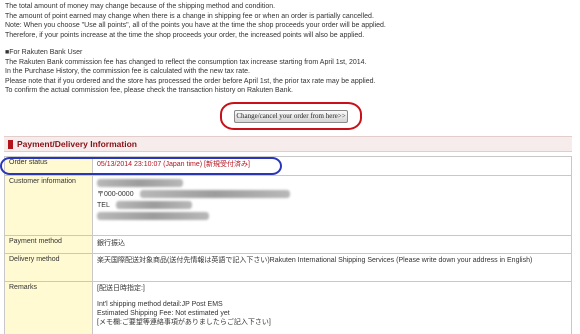 This screenshot has height=334, width=580. What do you see at coordinates (332, 183) in the screenshot?
I see `redacted-name-line` at bounding box center [332, 183].